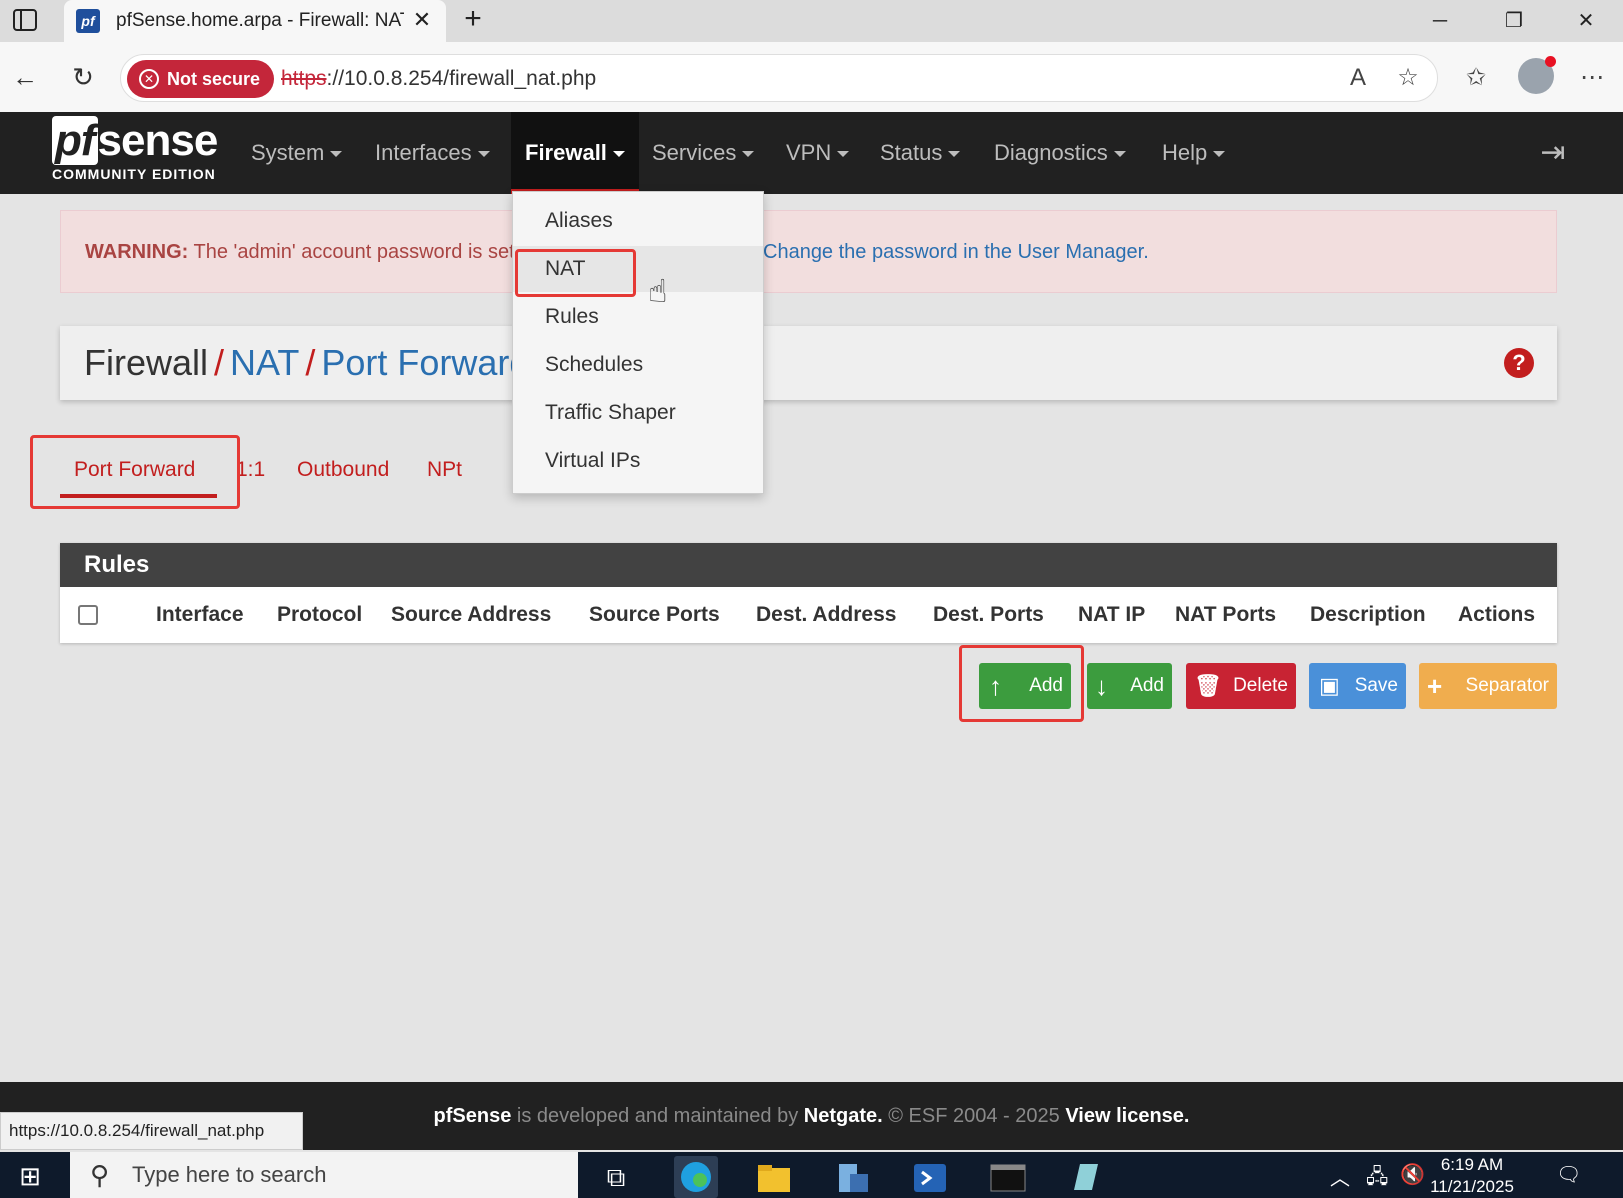  What do you see at coordinates (149, 79) in the screenshot?
I see `warning-shield-icon: ✕` at bounding box center [149, 79].